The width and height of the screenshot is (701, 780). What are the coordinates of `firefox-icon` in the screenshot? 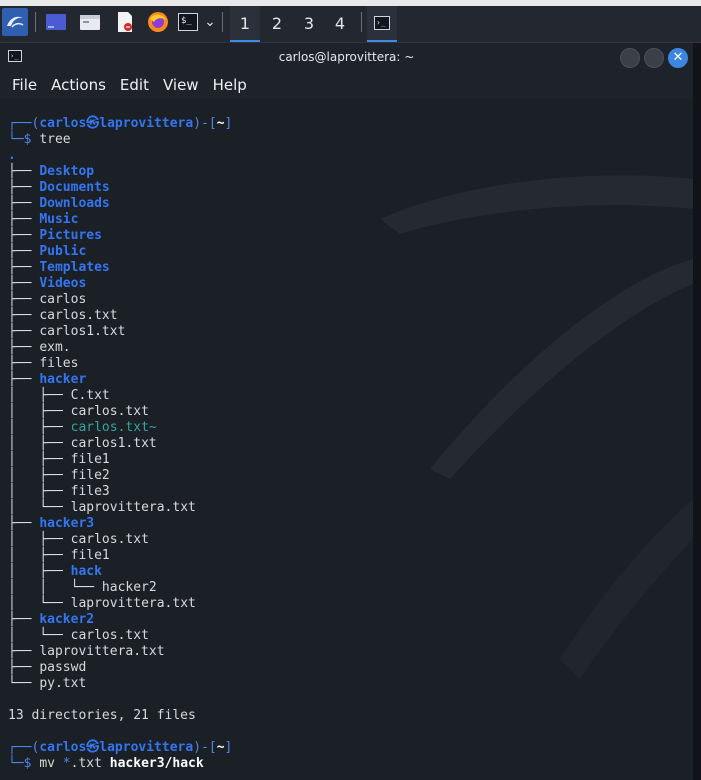 It's located at (158, 22).